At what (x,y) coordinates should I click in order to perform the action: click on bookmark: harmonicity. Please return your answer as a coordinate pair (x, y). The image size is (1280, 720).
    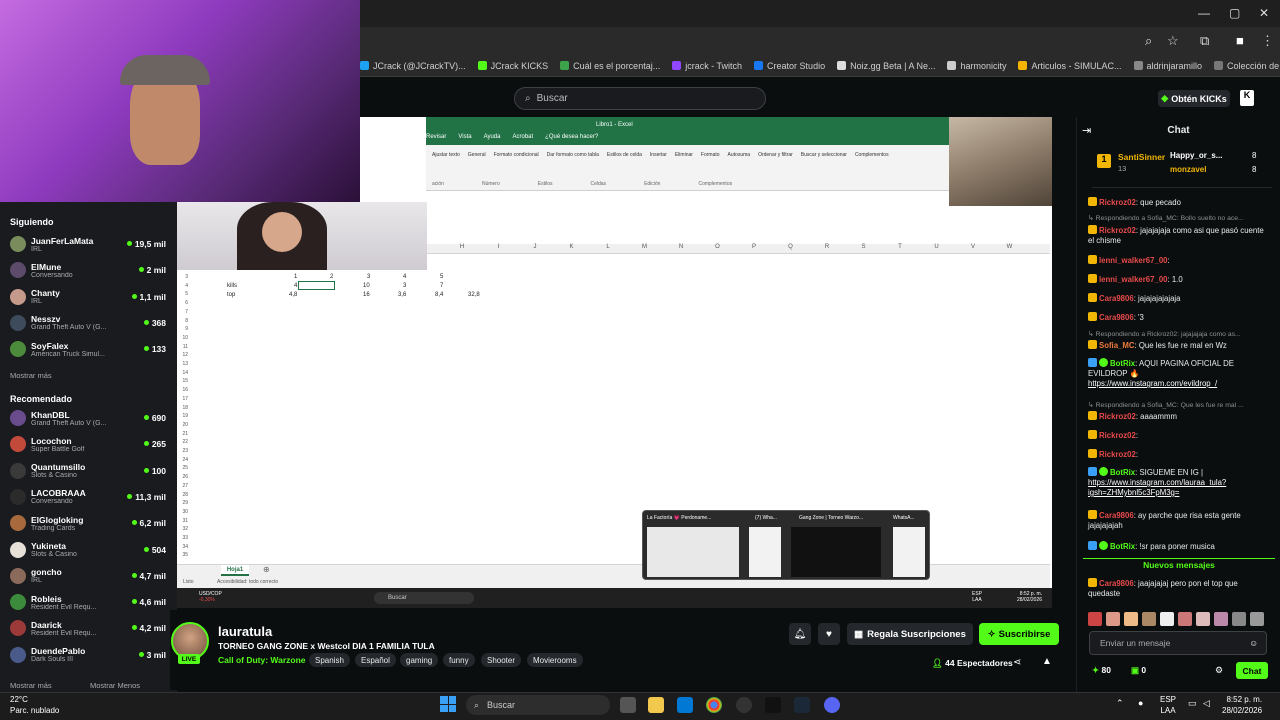
    Looking at the image, I should click on (976, 66).